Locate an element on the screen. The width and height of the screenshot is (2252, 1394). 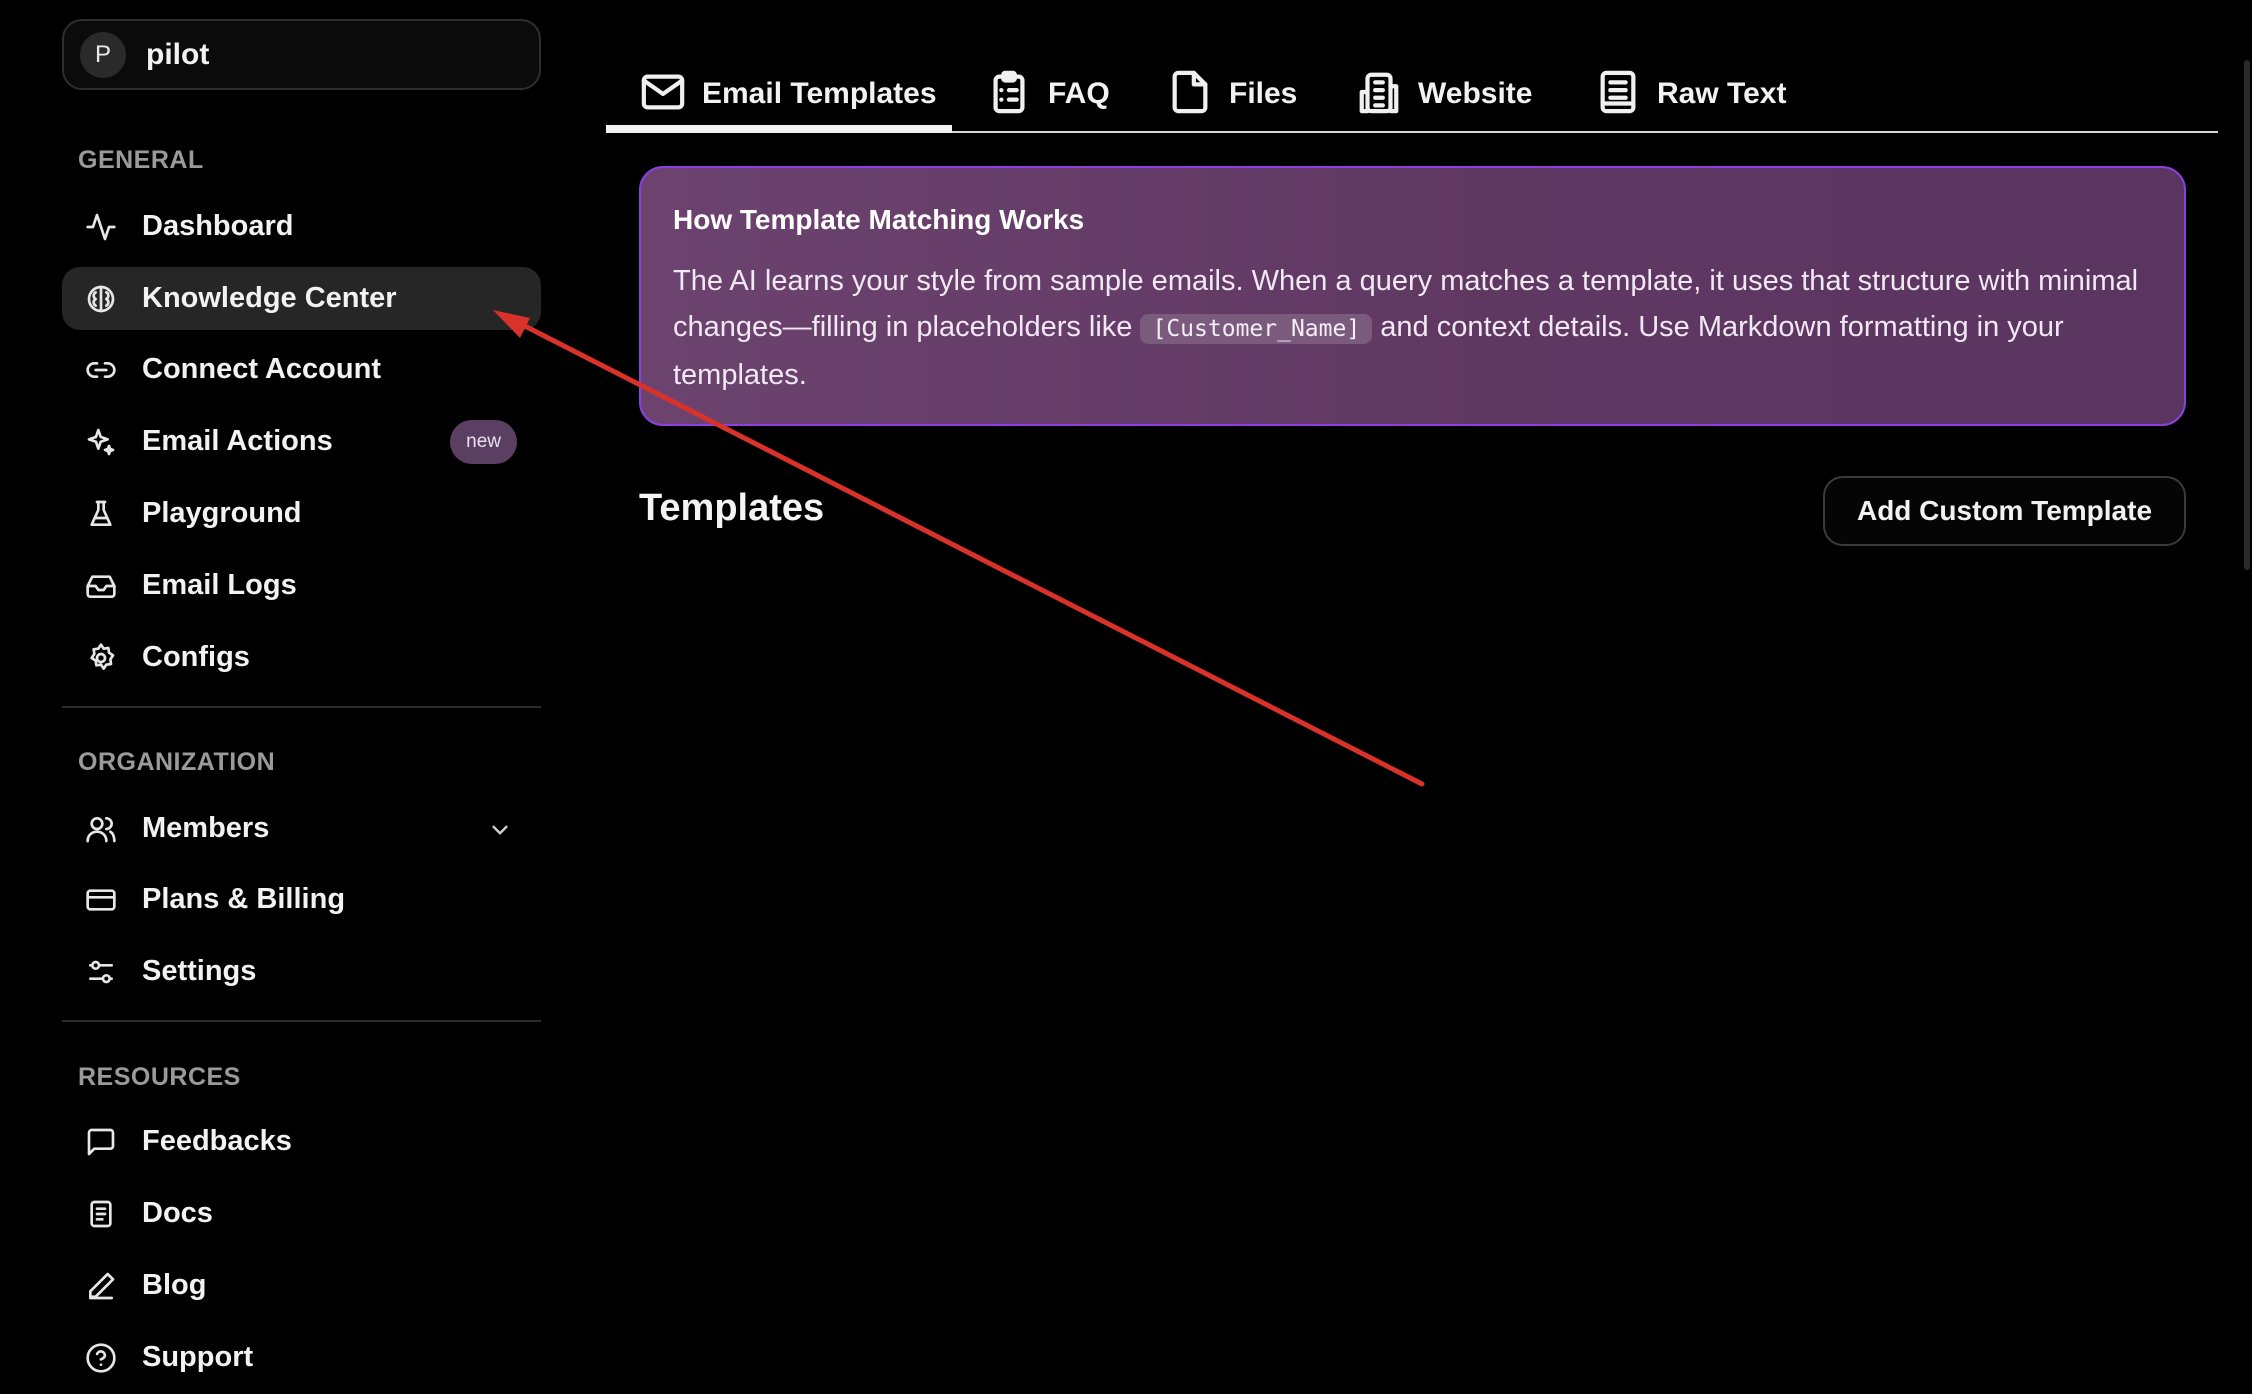
workspace-avatar: P is located at coordinates (103, 54).